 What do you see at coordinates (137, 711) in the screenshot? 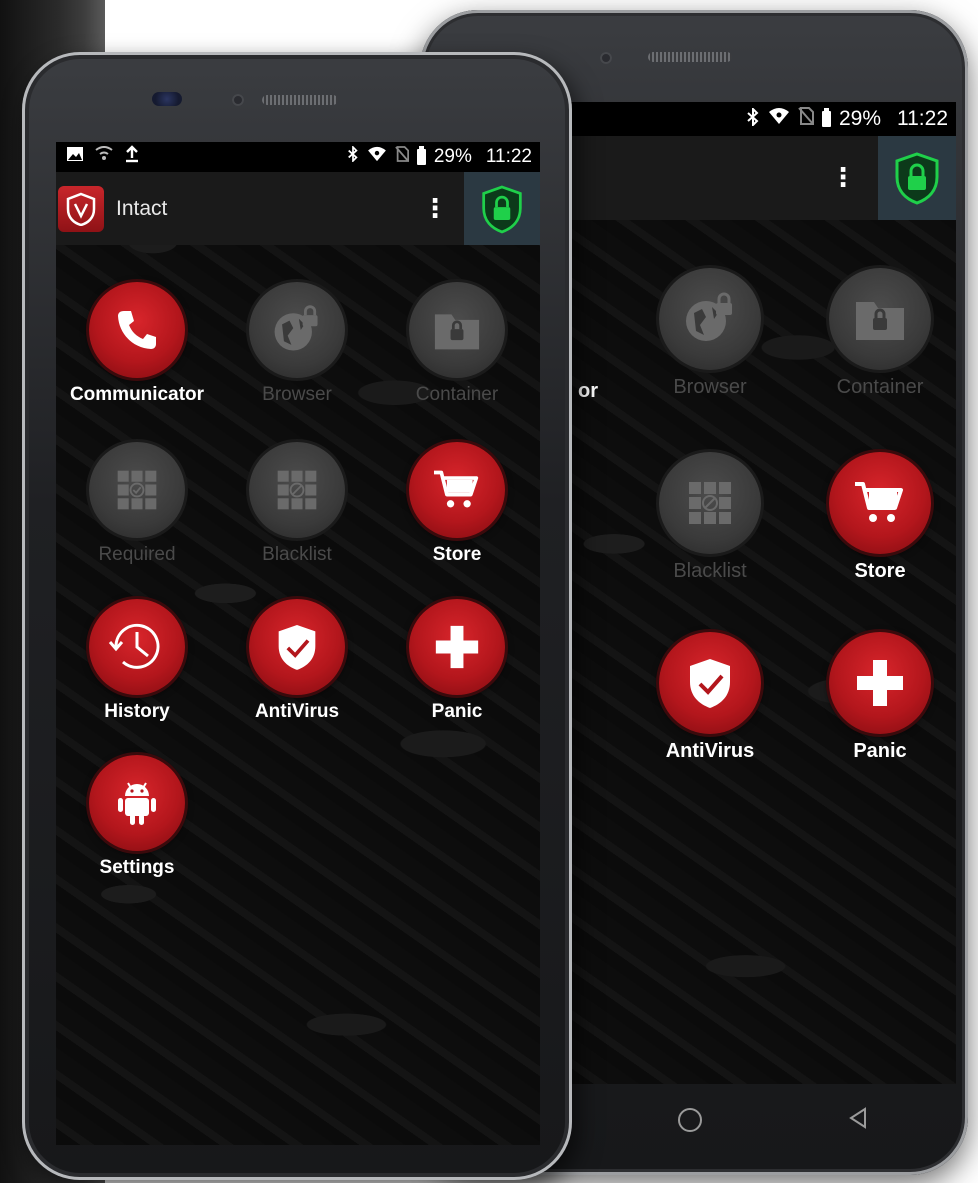
I see `app-label: History` at bounding box center [137, 711].